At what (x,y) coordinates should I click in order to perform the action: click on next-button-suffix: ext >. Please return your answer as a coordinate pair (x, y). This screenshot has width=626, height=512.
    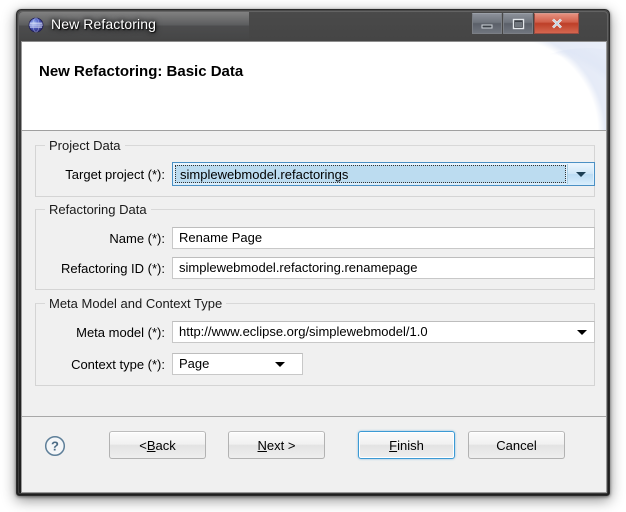
    Looking at the image, I should click on (281, 445).